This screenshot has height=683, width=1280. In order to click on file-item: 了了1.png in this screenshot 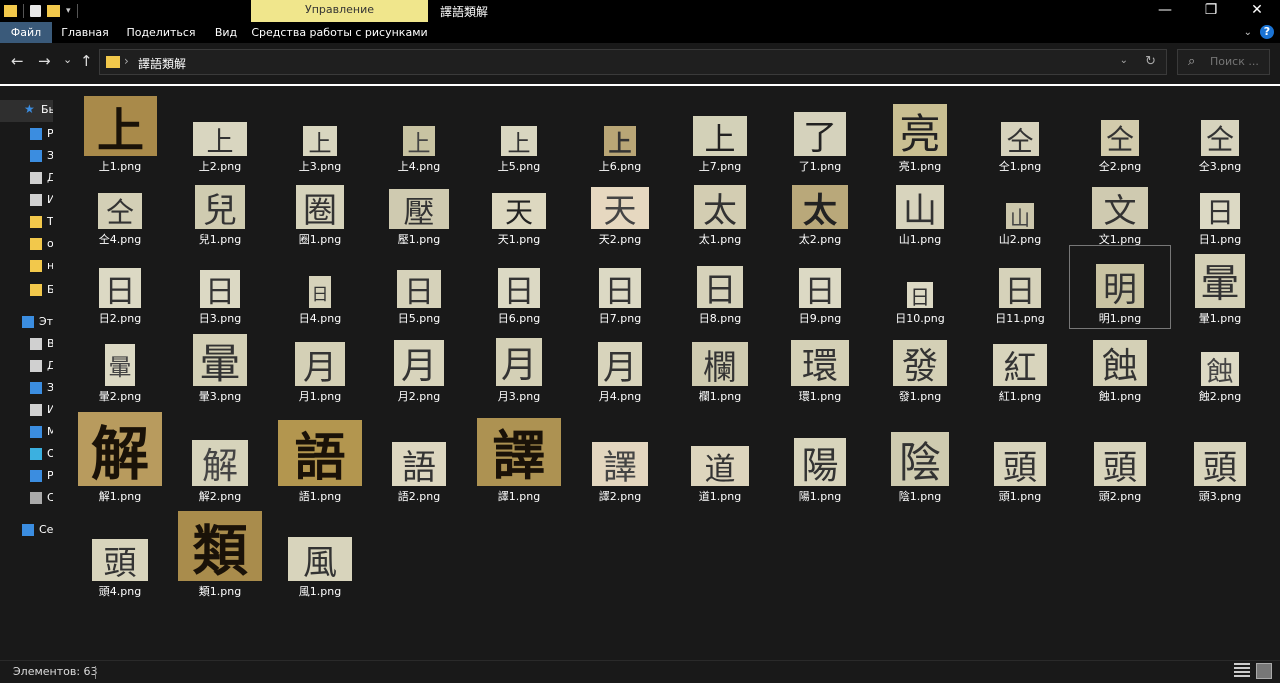, I will do `click(820, 133)`.